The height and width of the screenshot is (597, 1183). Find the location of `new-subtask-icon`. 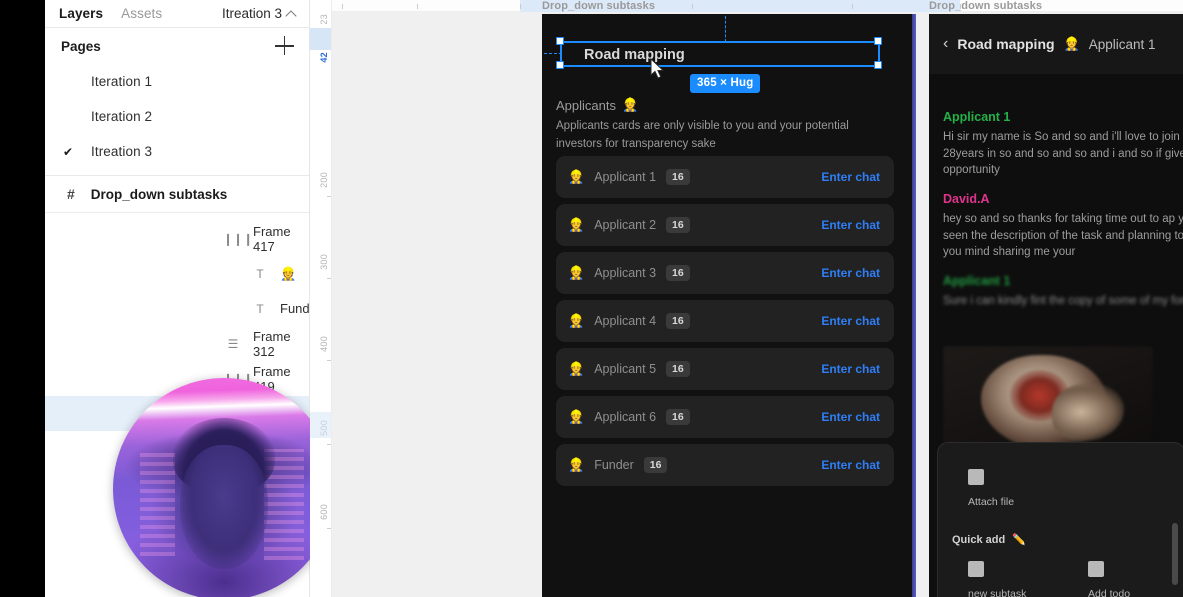

new-subtask-icon is located at coordinates (976, 569).